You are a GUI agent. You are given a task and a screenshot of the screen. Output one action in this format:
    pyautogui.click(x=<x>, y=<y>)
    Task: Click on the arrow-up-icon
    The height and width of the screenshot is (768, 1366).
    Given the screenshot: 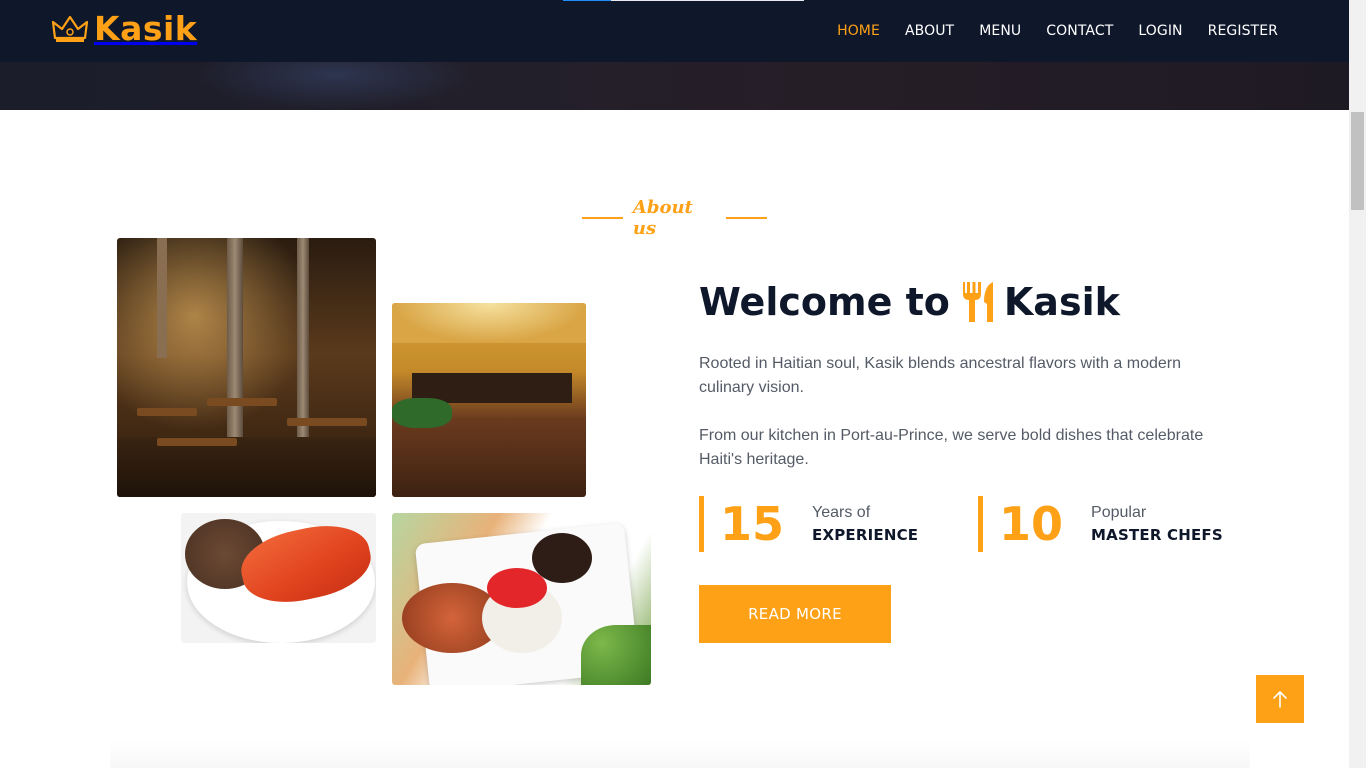 What is the action you would take?
    pyautogui.click(x=1280, y=699)
    